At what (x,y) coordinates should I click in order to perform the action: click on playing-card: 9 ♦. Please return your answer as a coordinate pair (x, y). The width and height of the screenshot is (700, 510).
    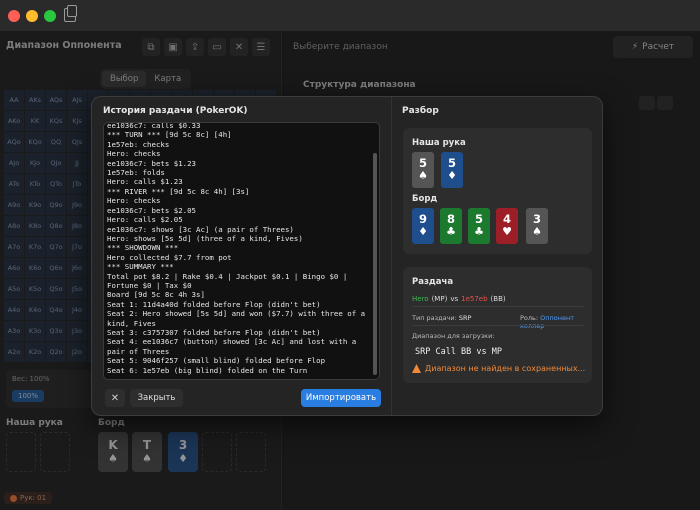
    Looking at the image, I should click on (423, 226).